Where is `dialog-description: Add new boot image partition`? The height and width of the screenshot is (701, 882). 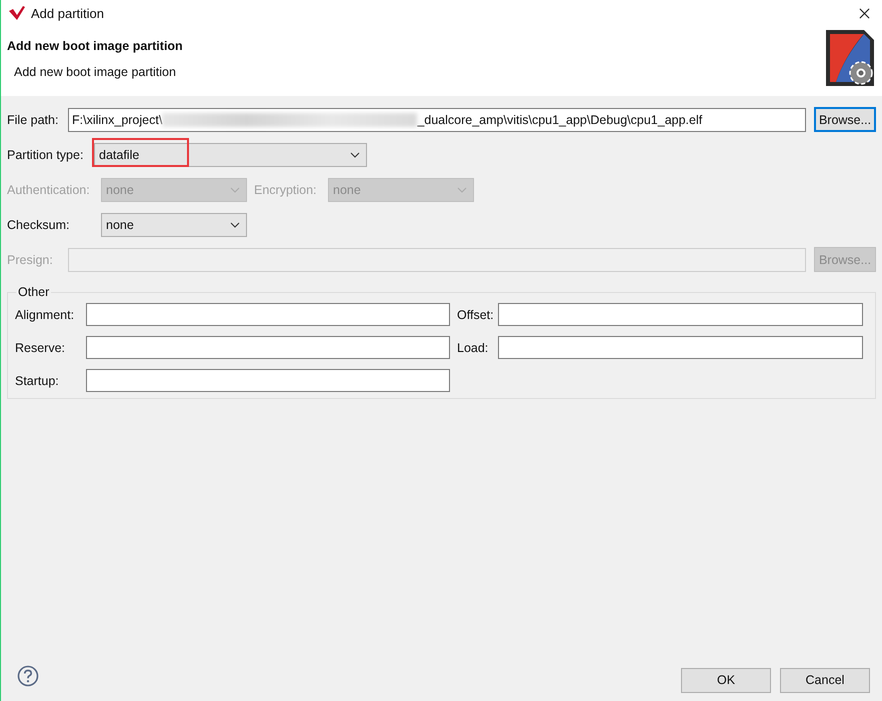
dialog-description: Add new boot image partition is located at coordinates (95, 72).